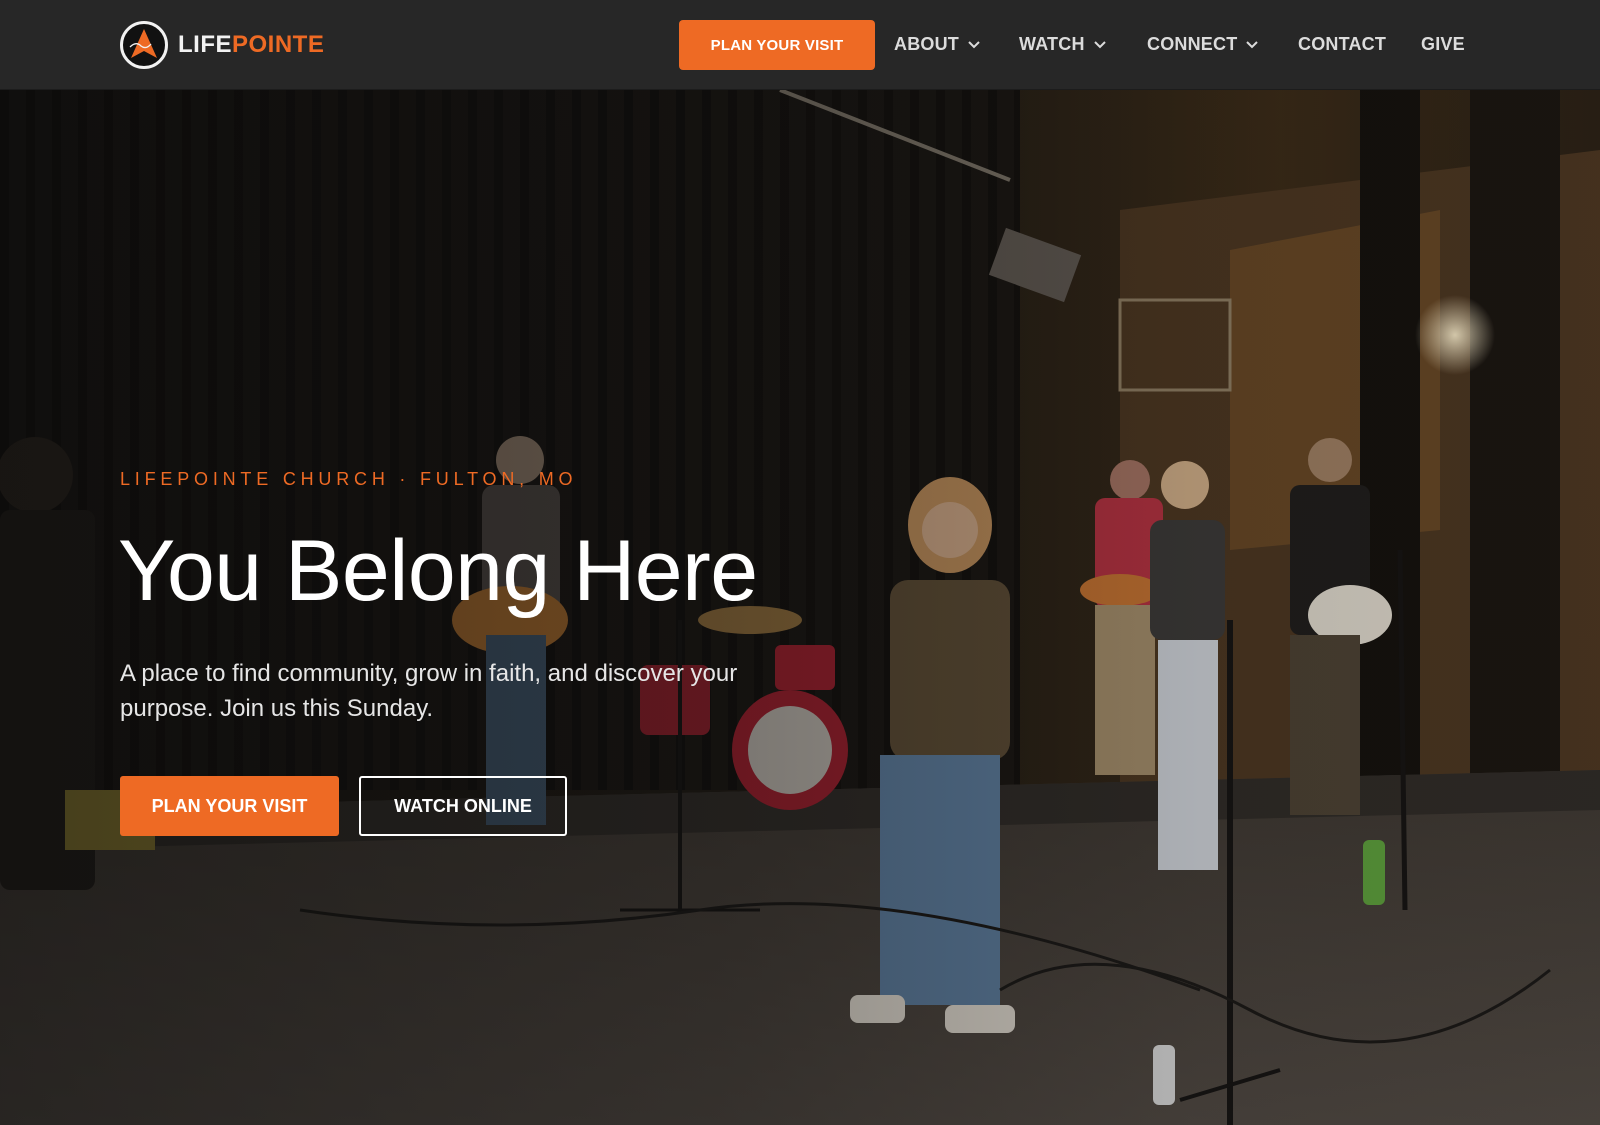 This screenshot has width=1600, height=1125. What do you see at coordinates (463, 806) in the screenshot?
I see `hero-watch-online-button: WATCH ONLINE` at bounding box center [463, 806].